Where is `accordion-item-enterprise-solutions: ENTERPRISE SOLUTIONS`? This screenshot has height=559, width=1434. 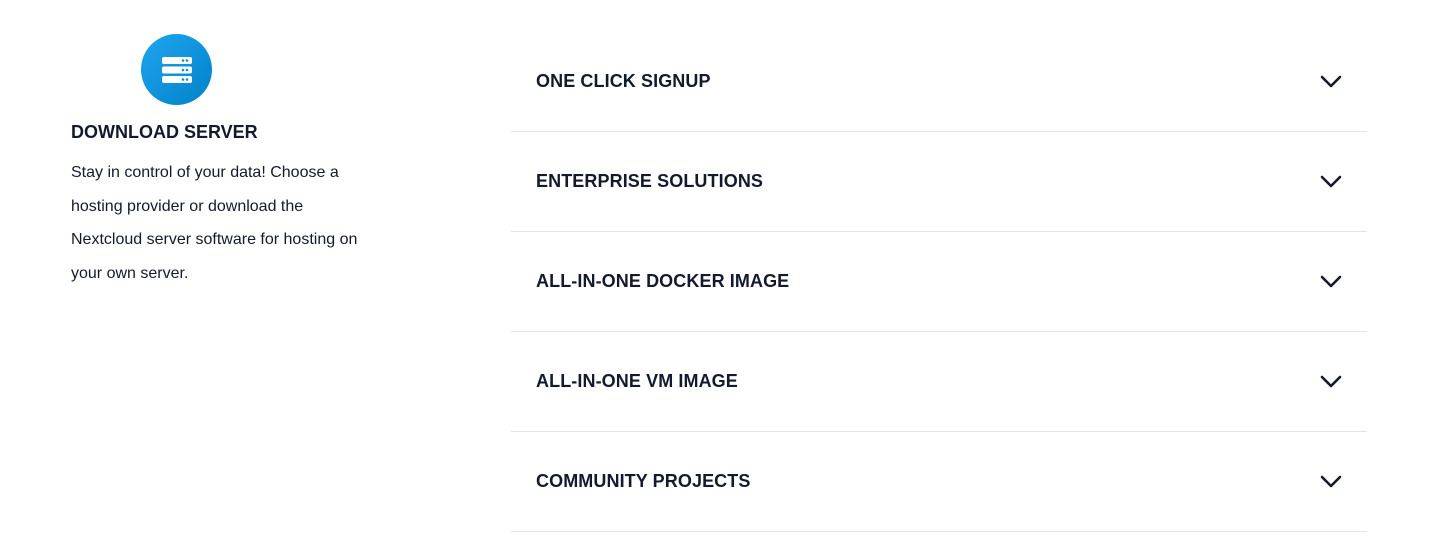 accordion-item-enterprise-solutions: ENTERPRISE SOLUTIONS is located at coordinates (939, 182).